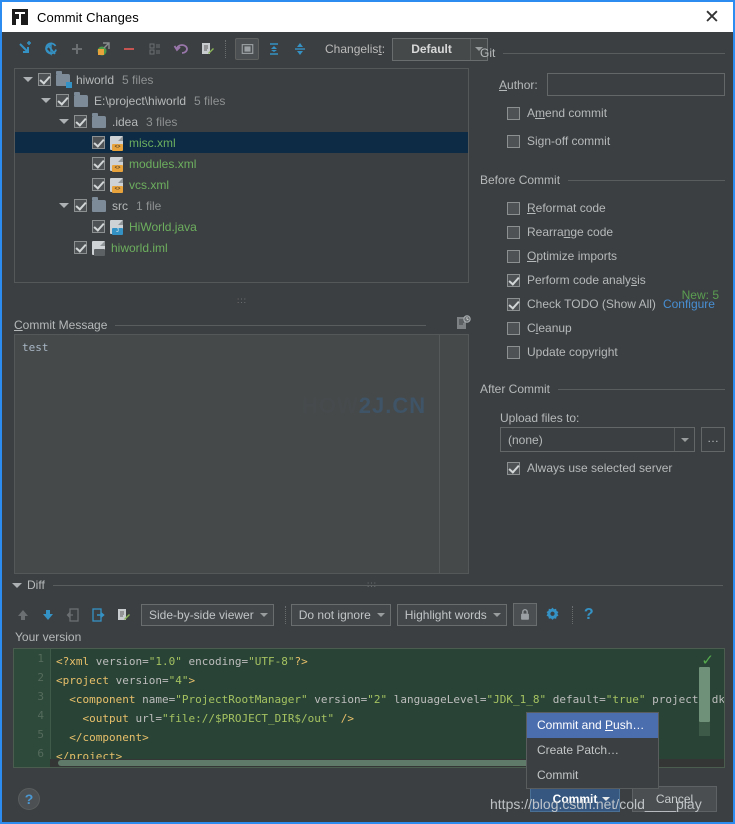 The width and height of the screenshot is (735, 824). Describe the element at coordinates (525, 439) in the screenshot. I see `upload-server-value: (none)` at that location.